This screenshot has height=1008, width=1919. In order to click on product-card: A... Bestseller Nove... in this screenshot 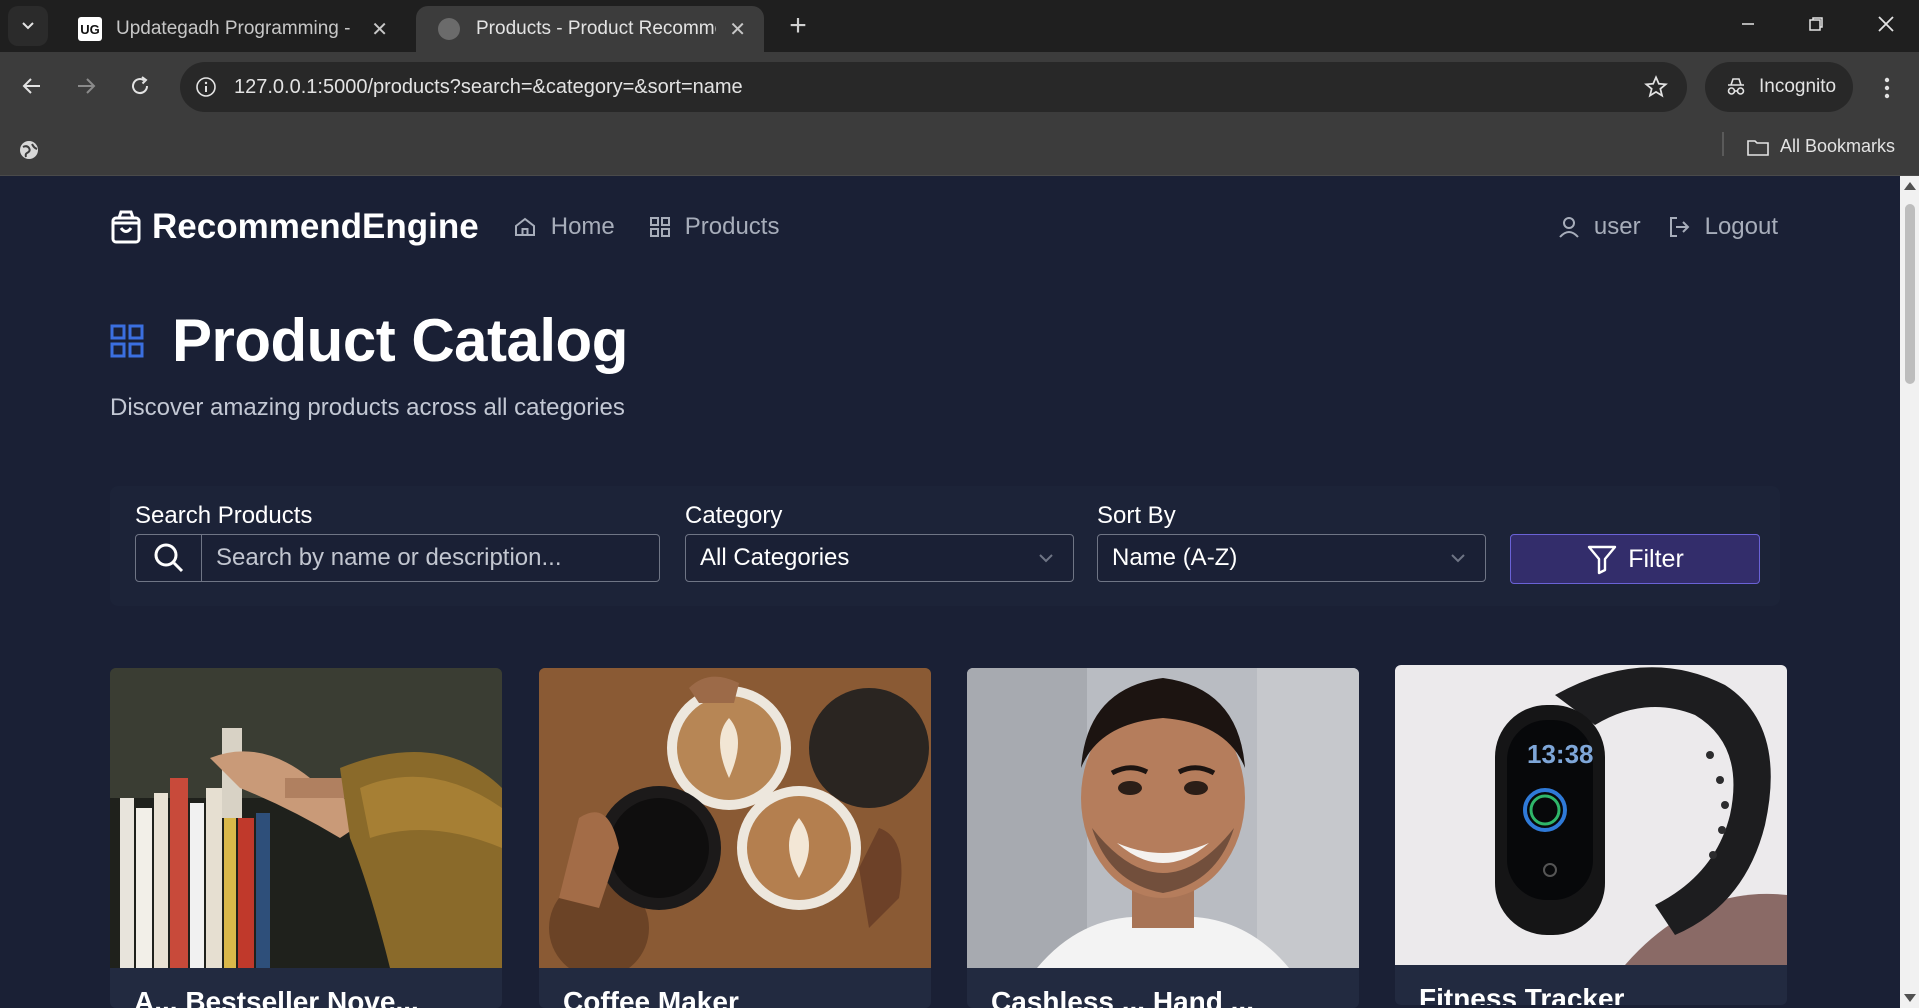, I will do `click(306, 838)`.